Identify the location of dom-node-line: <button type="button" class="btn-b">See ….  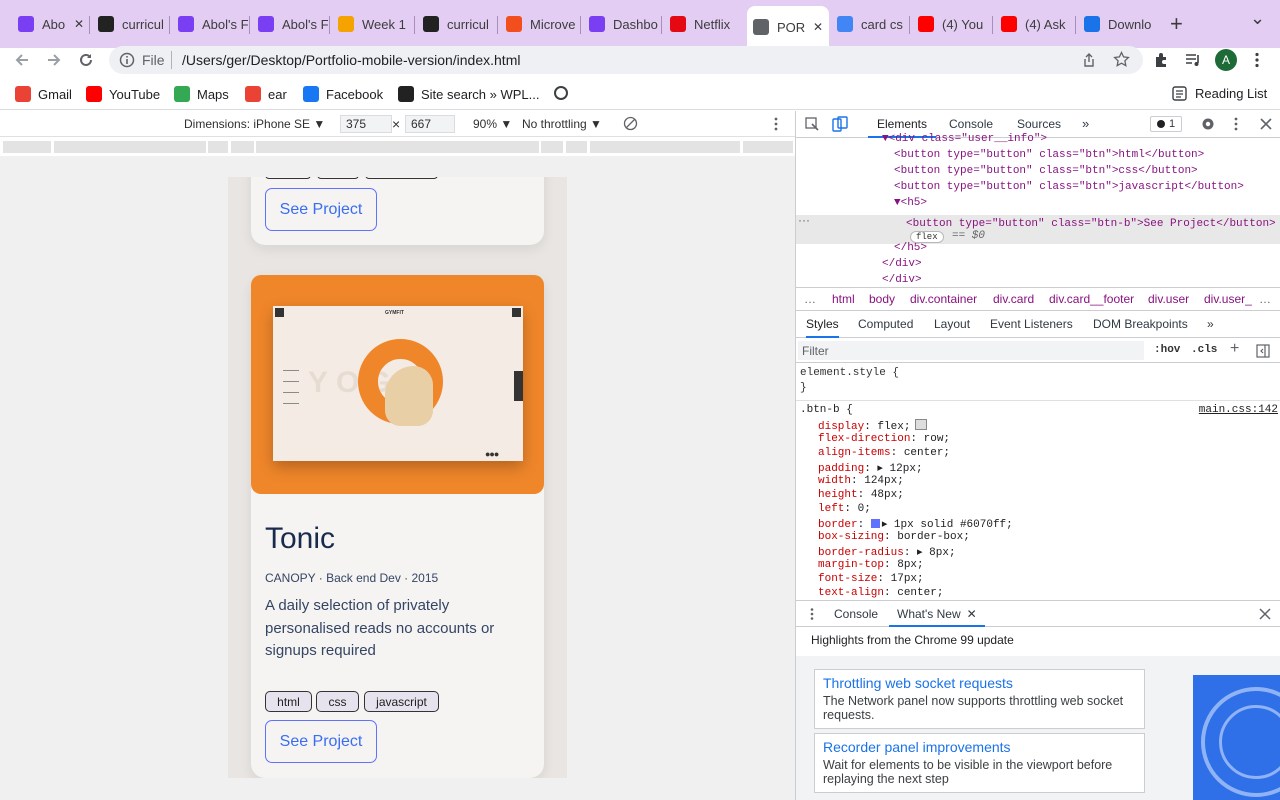
(1038, 226).